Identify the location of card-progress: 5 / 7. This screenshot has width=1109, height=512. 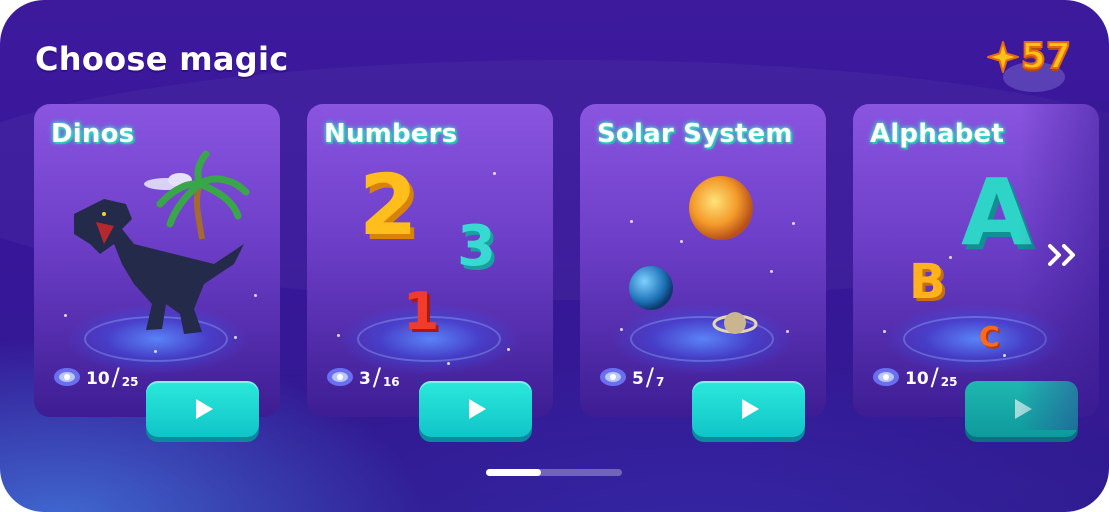
(631, 377).